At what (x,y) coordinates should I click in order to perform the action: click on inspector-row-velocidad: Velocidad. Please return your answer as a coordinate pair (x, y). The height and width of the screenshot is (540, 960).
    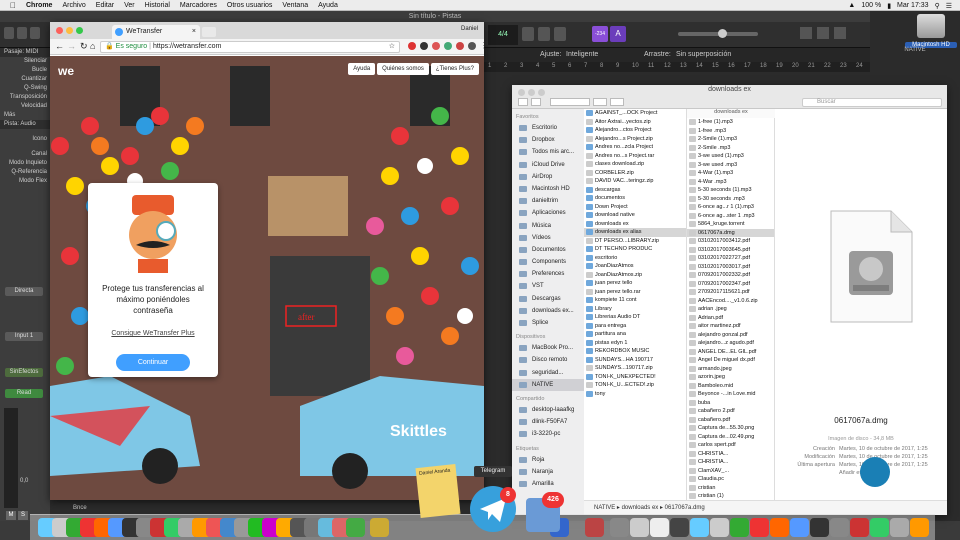
    Looking at the image, I should click on (25, 106).